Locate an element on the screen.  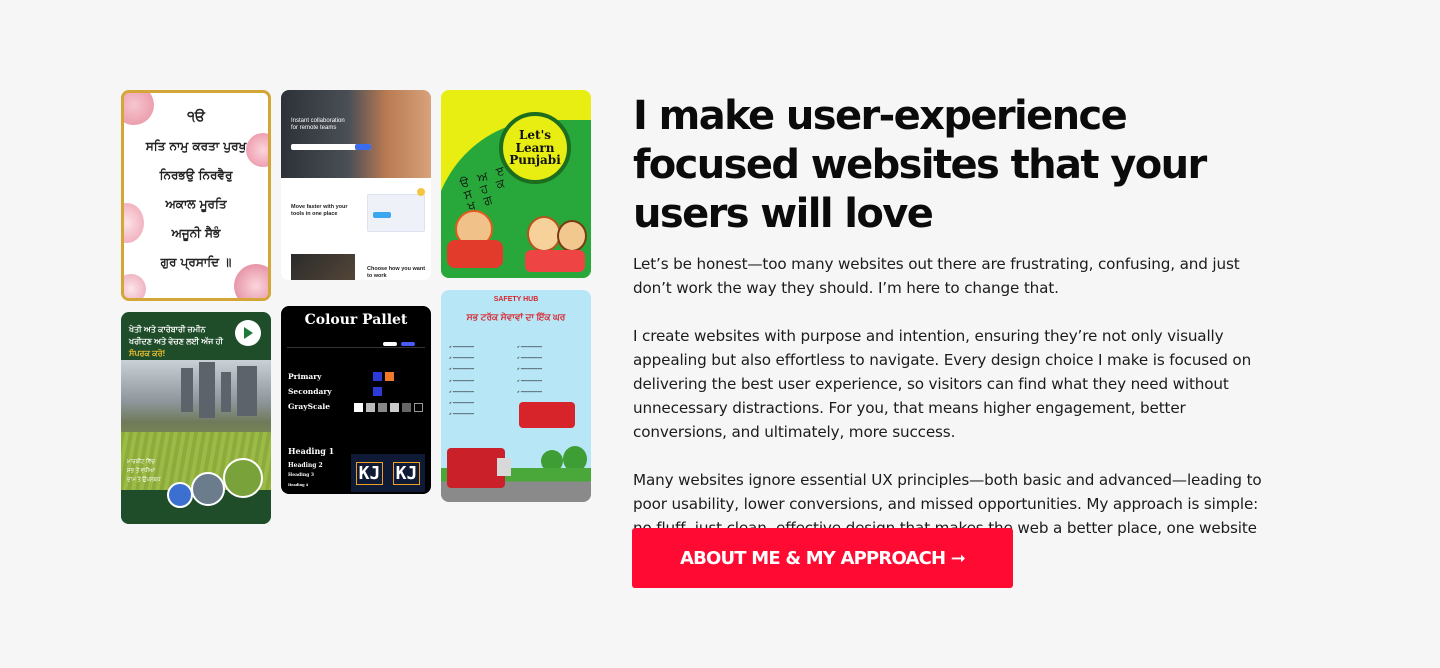
gallery-tile-learn-punjabi: Let's Learn Punjabi ੳ ਅ ੲਸ ਹ ਕਖ ਗ is located at coordinates (516, 184).